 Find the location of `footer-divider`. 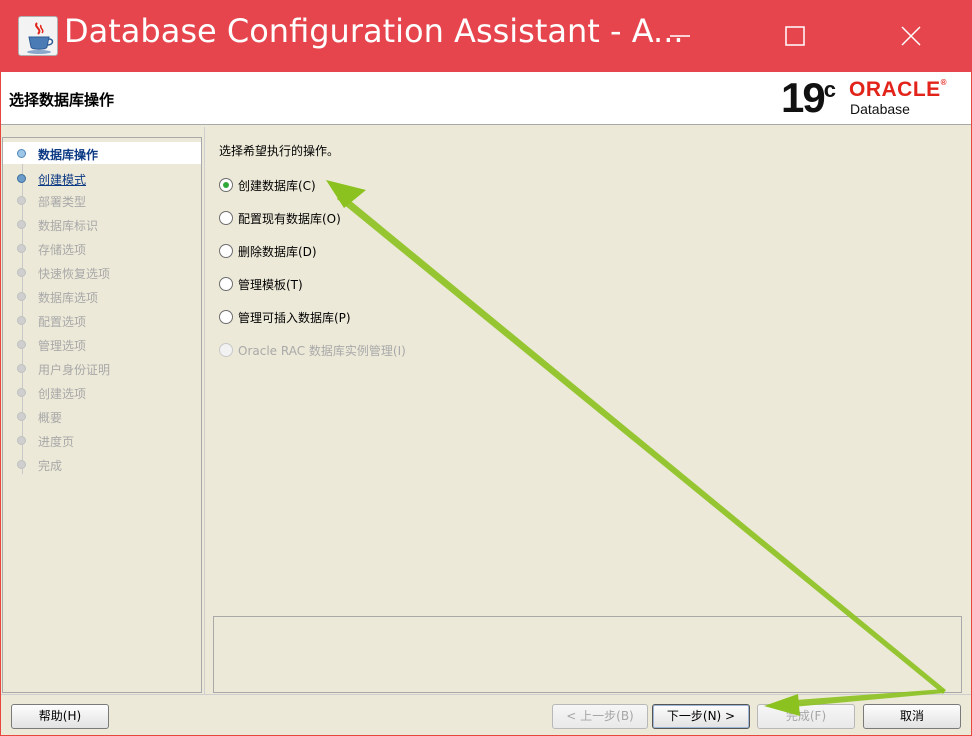

footer-divider is located at coordinates (486, 694).